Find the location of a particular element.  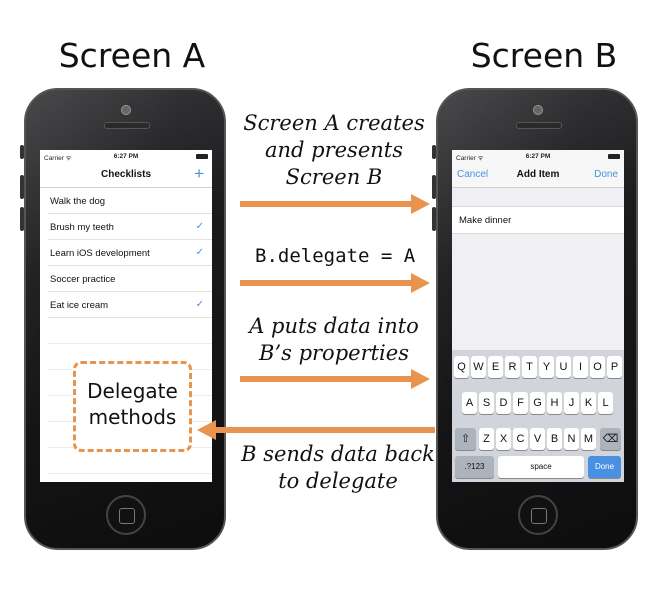

arrow-4-label: B sends data back to delegate is located at coordinates (338, 467).